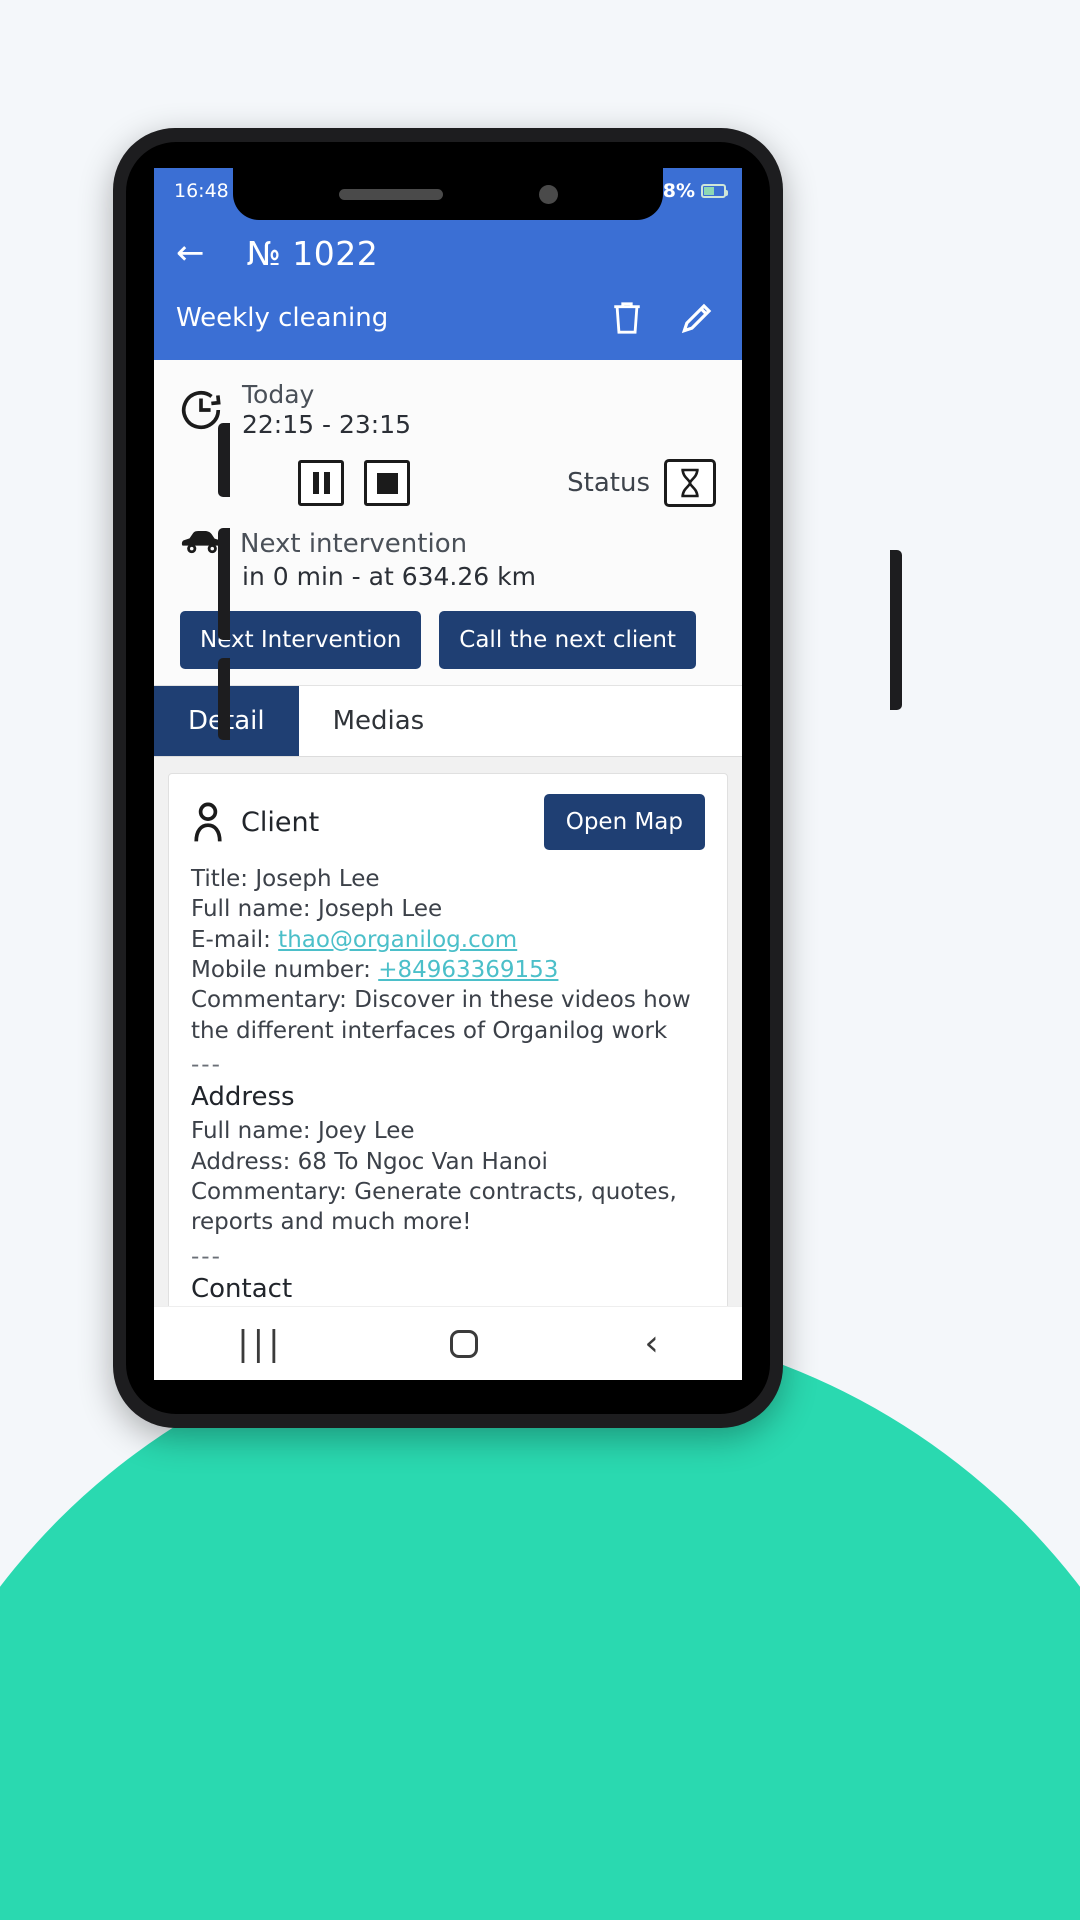 The height and width of the screenshot is (1920, 1080). What do you see at coordinates (312, 253) in the screenshot?
I see `page-title: № 1022` at bounding box center [312, 253].